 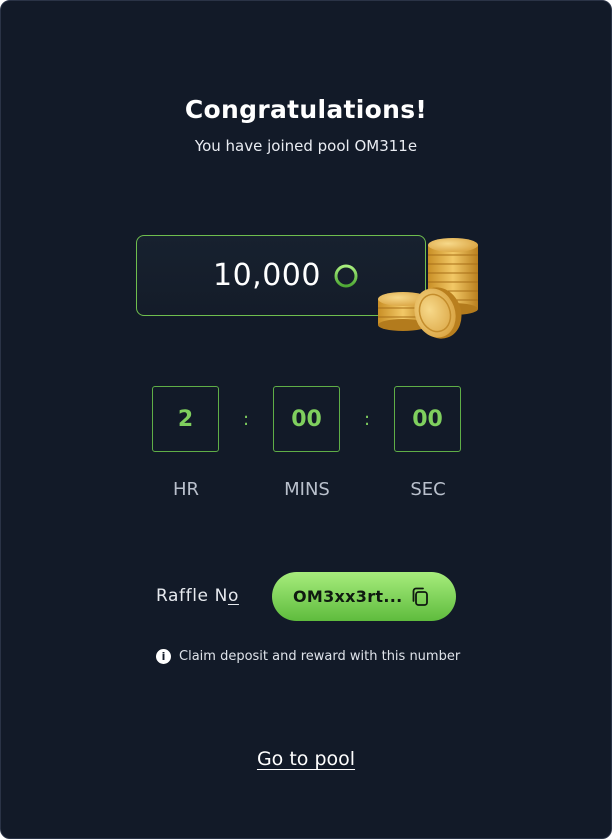 What do you see at coordinates (233, 596) in the screenshot?
I see `raffle-label-suffix: o` at bounding box center [233, 596].